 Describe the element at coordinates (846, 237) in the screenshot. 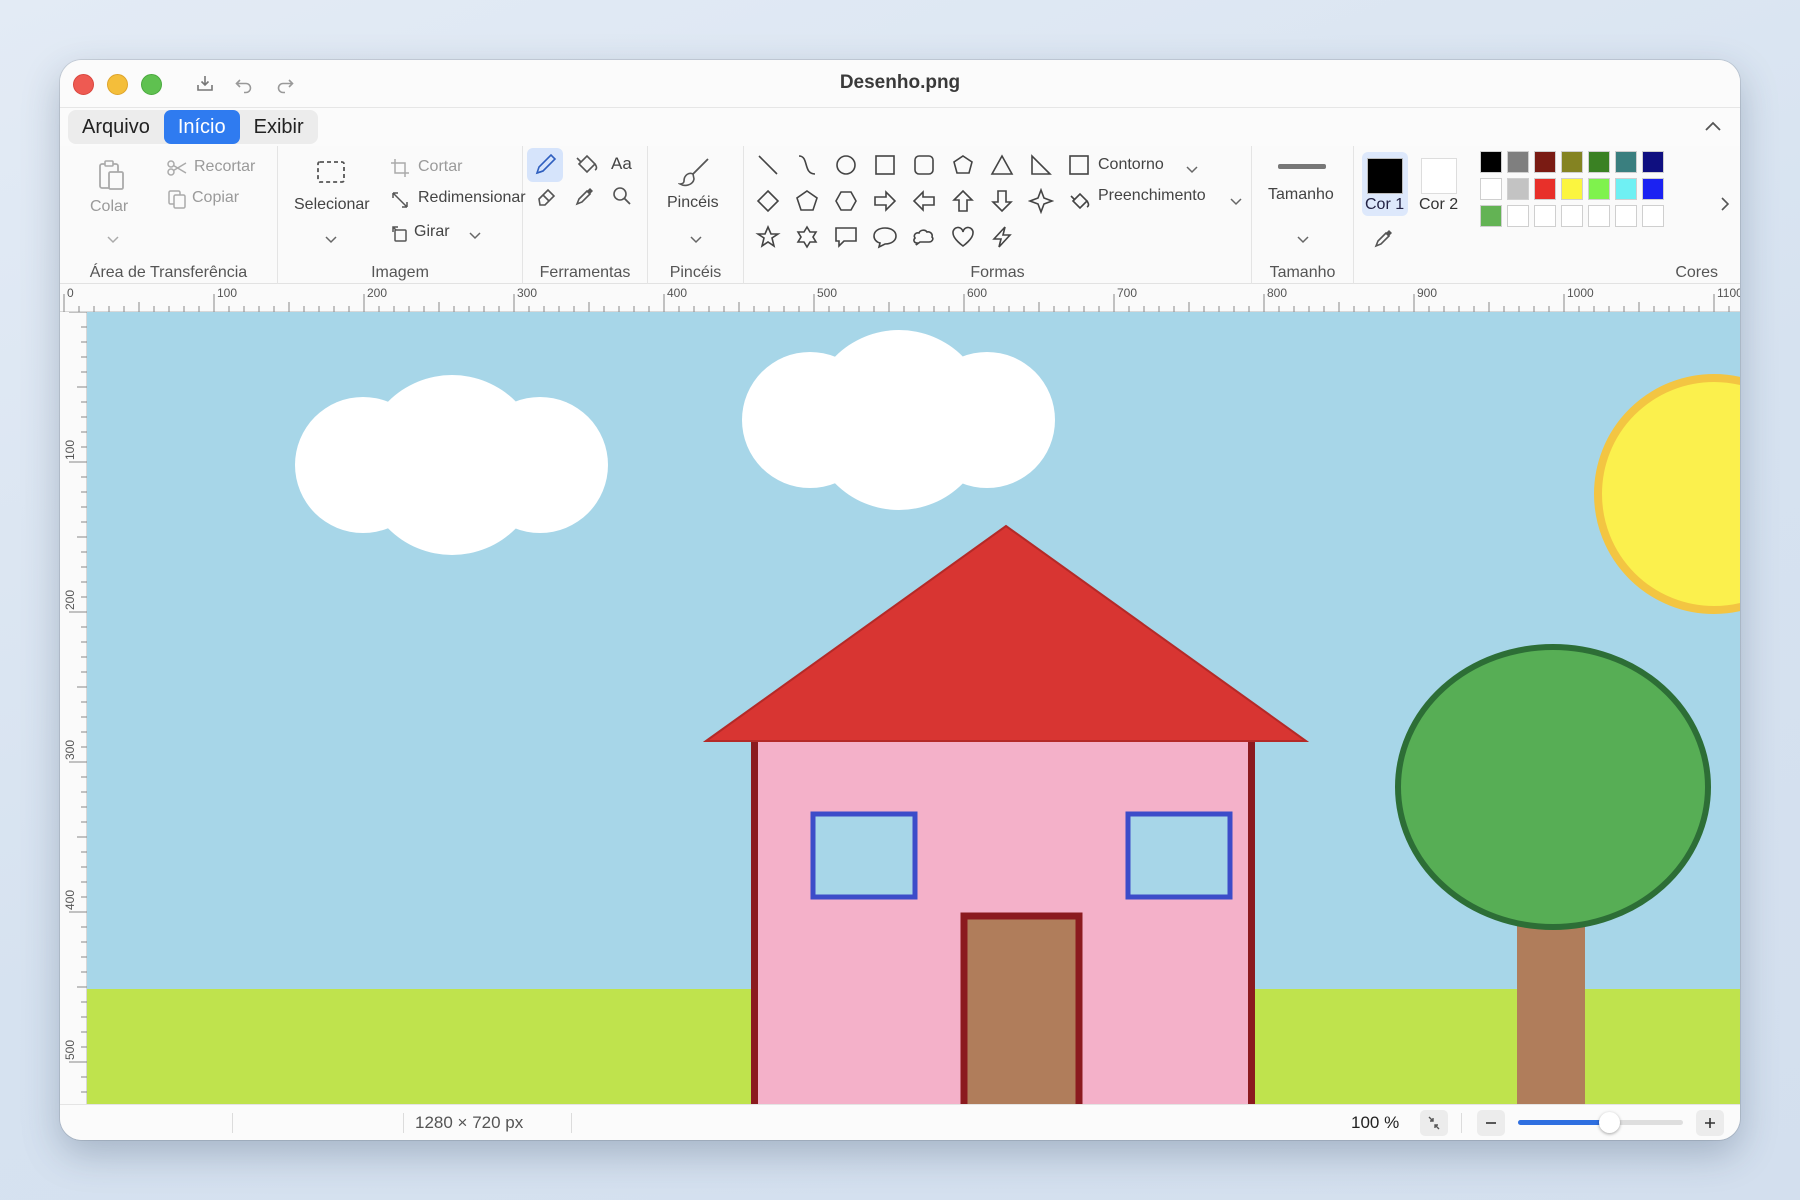

I see `rect-callout-shape-icon` at that location.